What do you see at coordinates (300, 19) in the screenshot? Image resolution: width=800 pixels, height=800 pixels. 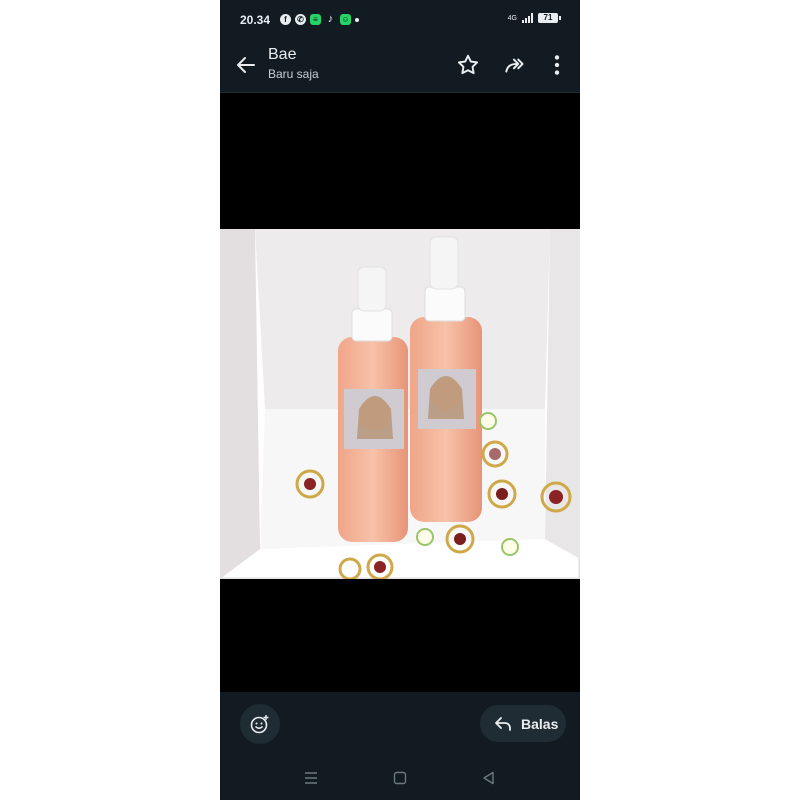 I see `whatsapp-icon: ✆` at bounding box center [300, 19].